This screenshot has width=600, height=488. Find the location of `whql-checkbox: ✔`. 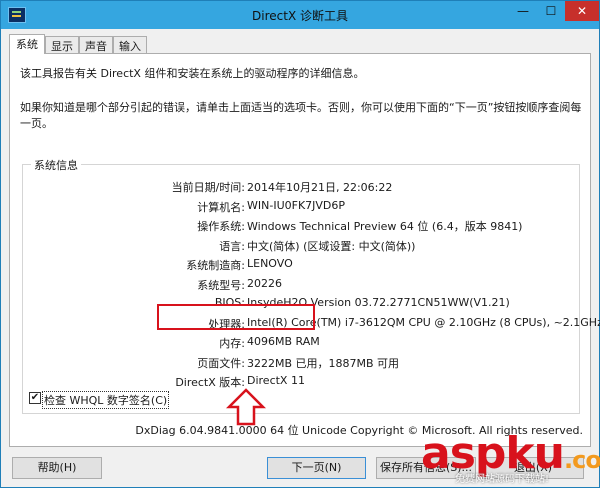

whql-checkbox: ✔ is located at coordinates (35, 398).